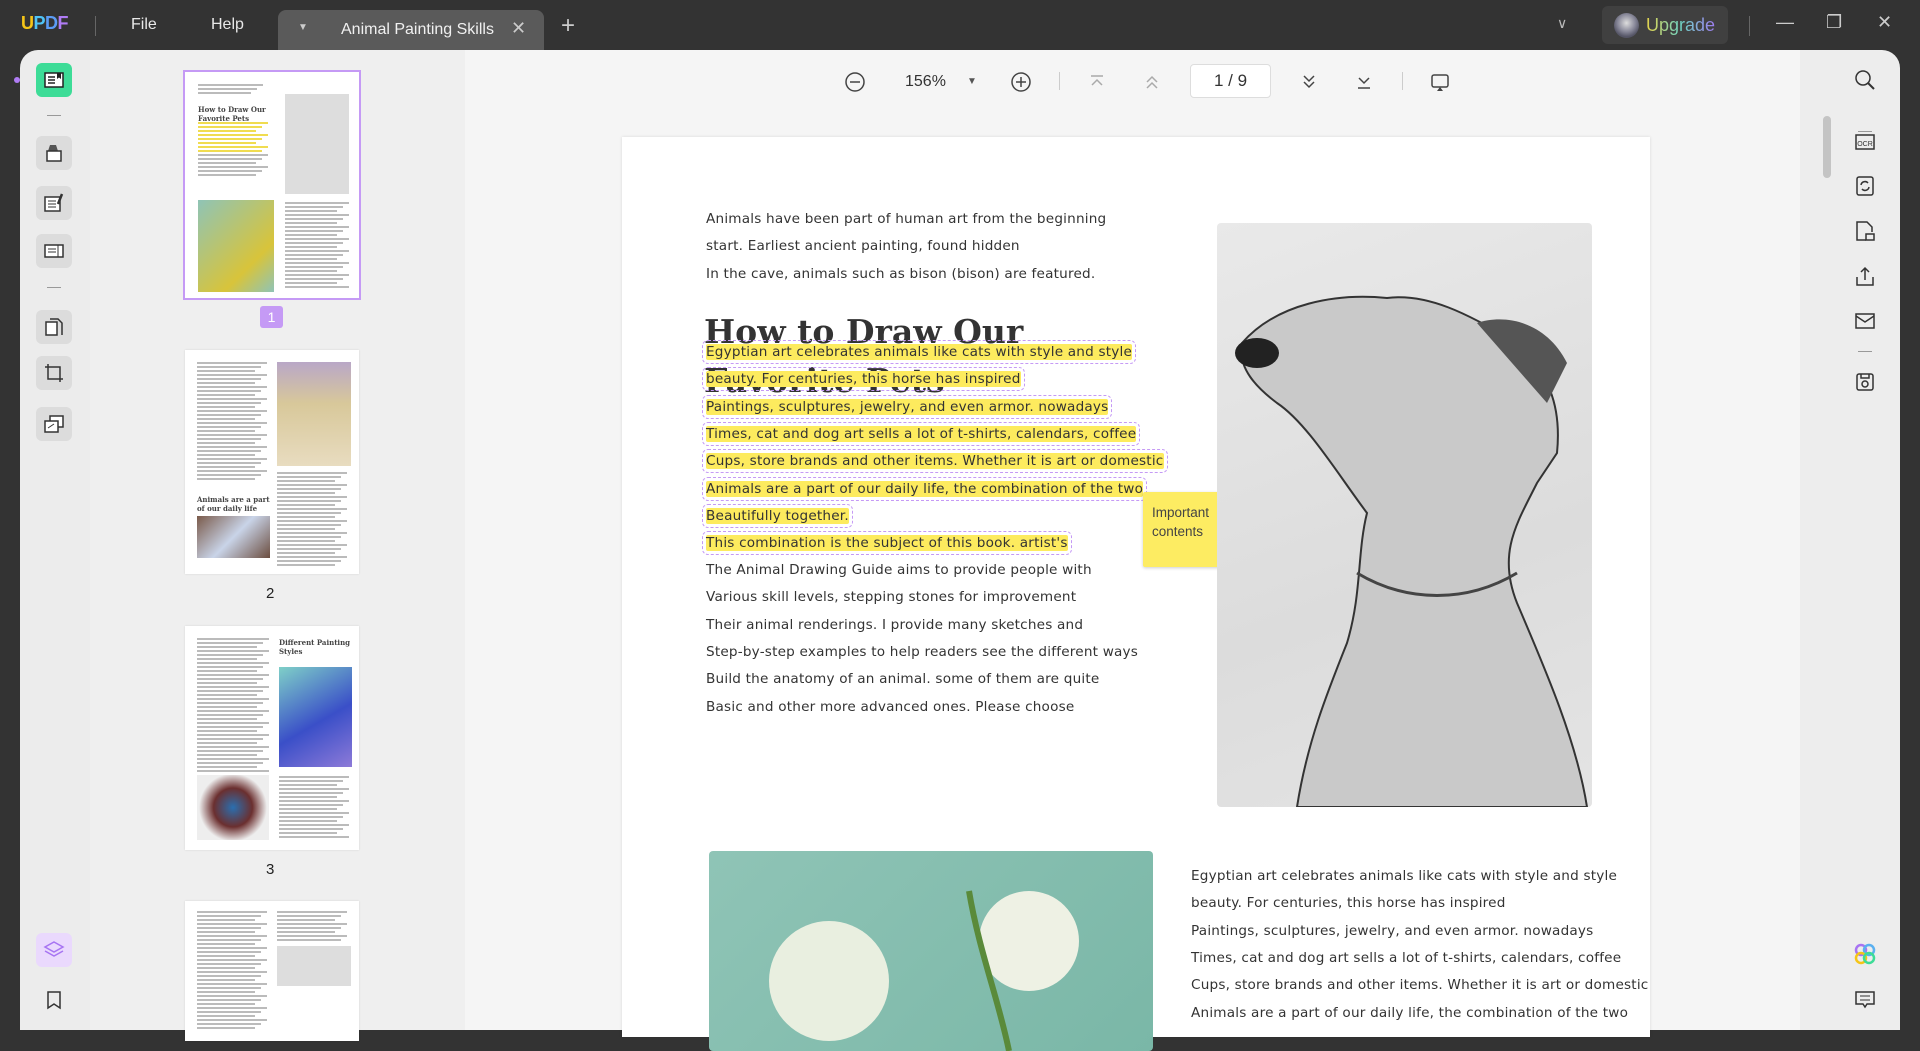 The image size is (1920, 1051). Describe the element at coordinates (1364, 82) in the screenshot. I see `last-page-icon` at that location.